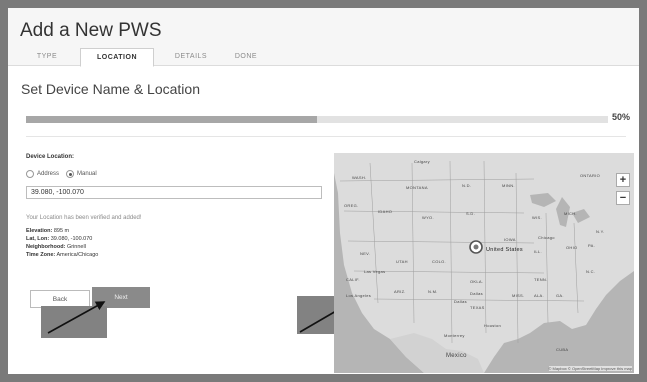 This screenshot has height=382, width=647. Describe the element at coordinates (477, 281) in the screenshot. I see `map-label: OKLA.` at that location.